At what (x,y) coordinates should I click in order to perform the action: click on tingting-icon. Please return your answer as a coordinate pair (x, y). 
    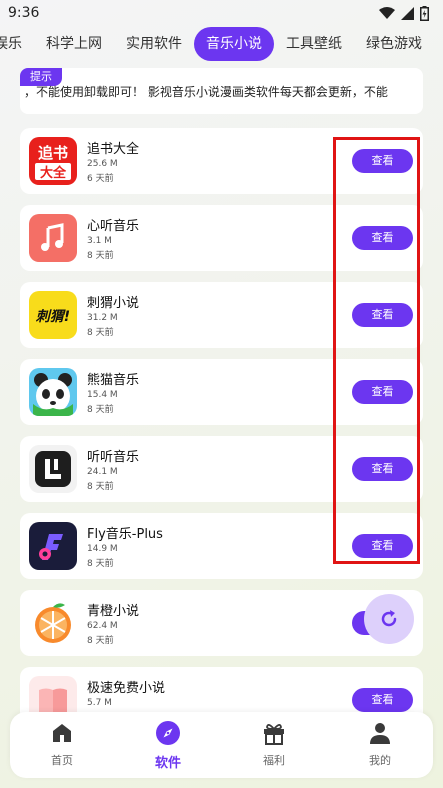
    Looking at the image, I should click on (53, 469).